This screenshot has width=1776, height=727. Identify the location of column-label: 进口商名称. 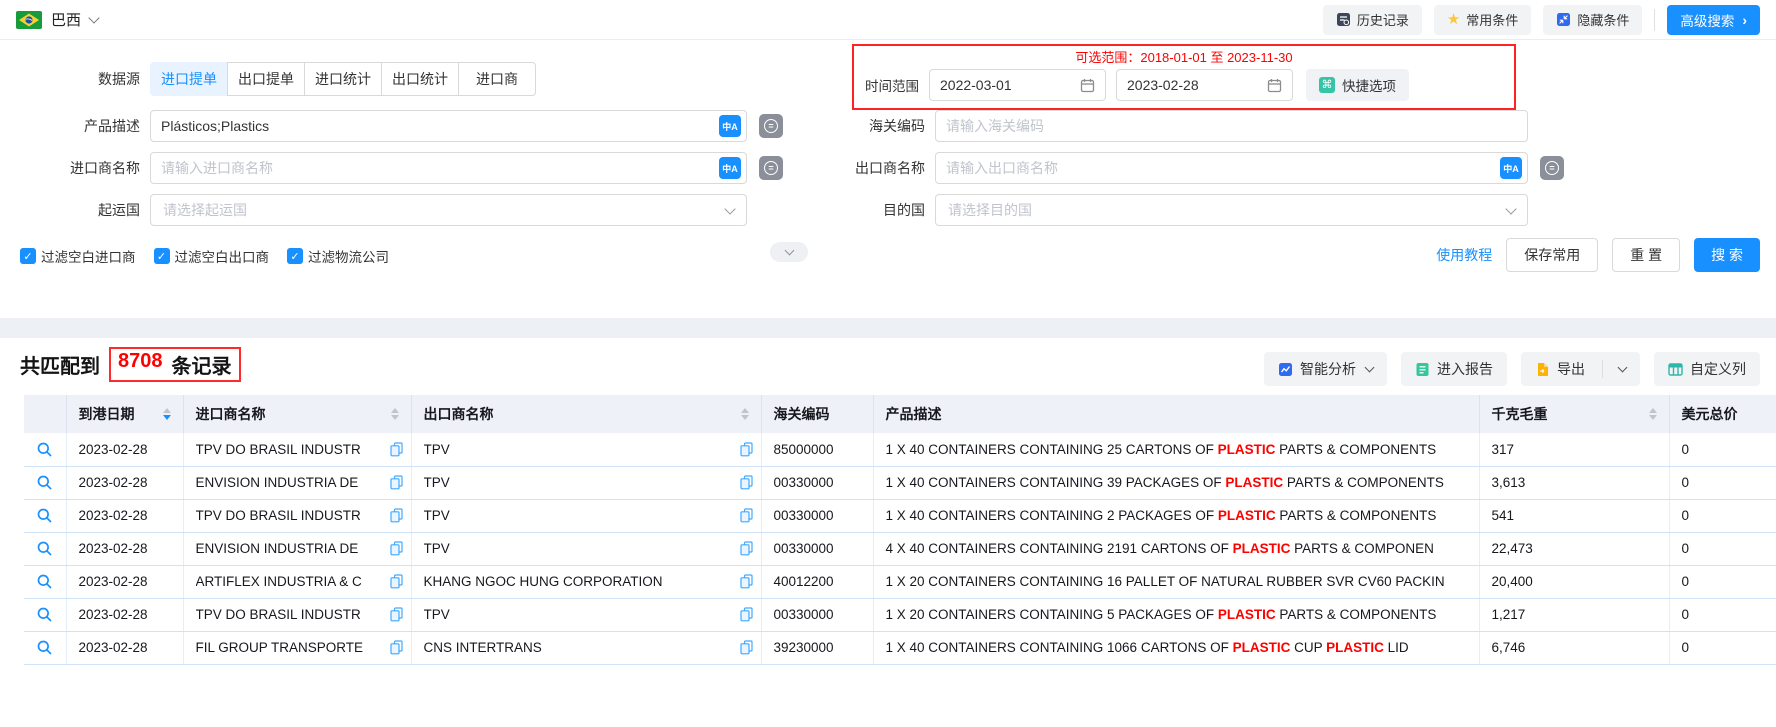
(230, 414).